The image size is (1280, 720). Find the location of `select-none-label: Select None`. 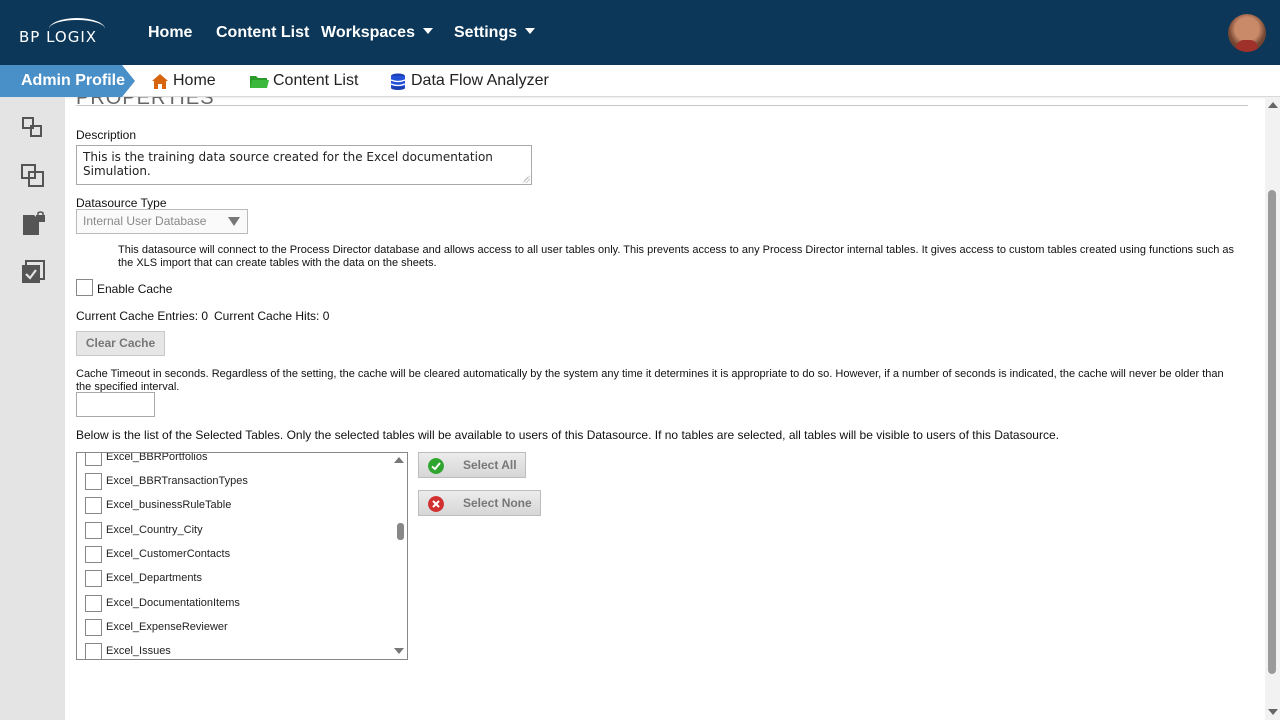

select-none-label: Select None is located at coordinates (497, 503).